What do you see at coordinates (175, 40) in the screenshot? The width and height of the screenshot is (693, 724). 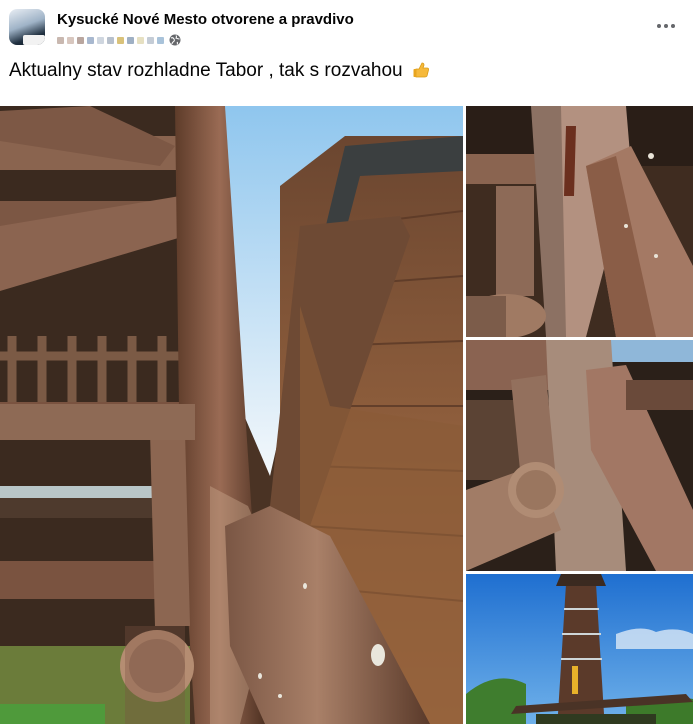 I see `globe-icon` at bounding box center [175, 40].